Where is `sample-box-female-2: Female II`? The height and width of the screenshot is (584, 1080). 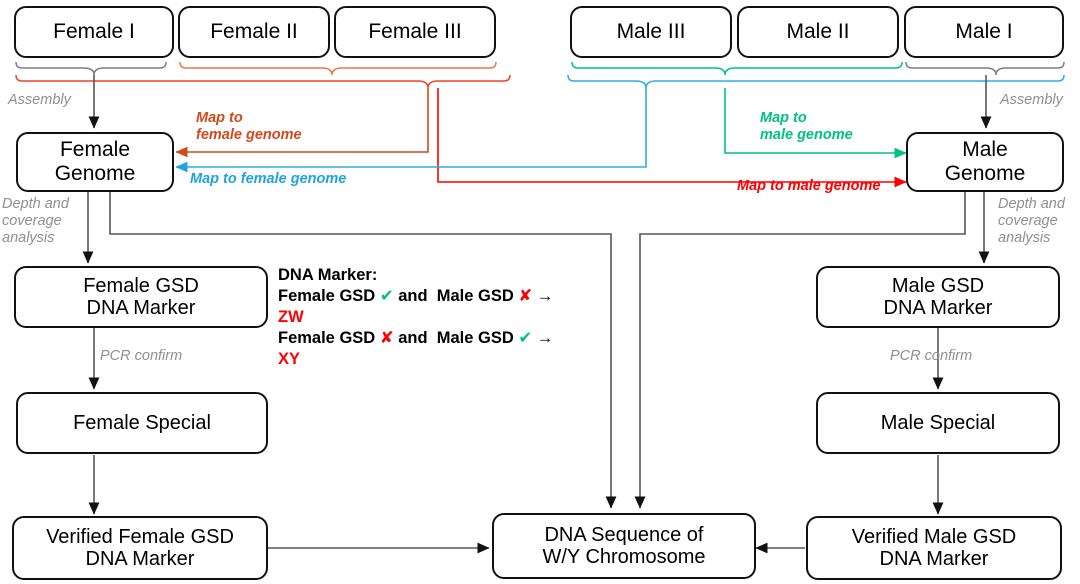 sample-box-female-2: Female II is located at coordinates (254, 32).